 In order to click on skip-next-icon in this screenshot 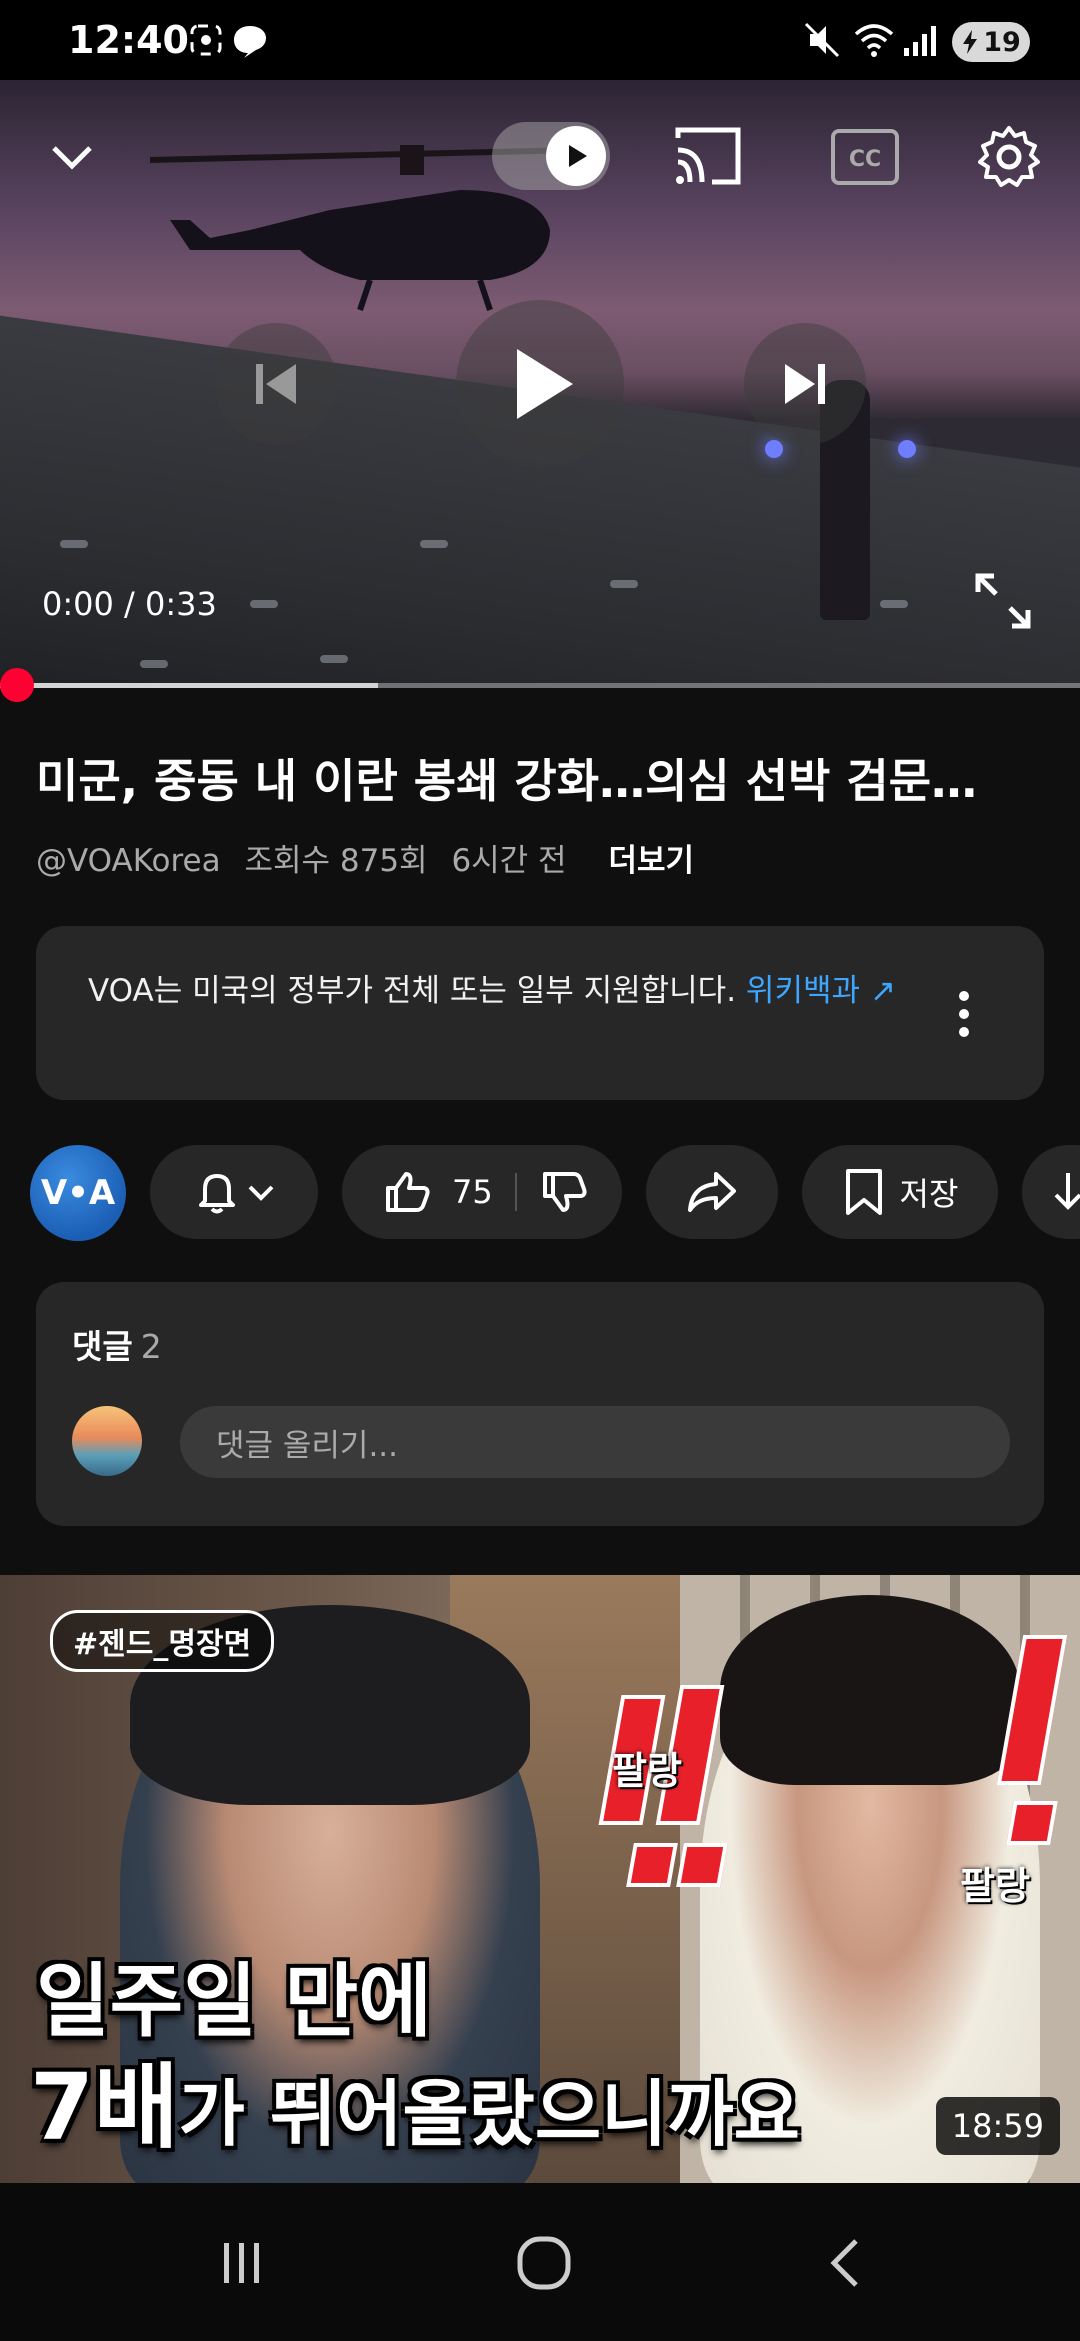, I will do `click(805, 384)`.